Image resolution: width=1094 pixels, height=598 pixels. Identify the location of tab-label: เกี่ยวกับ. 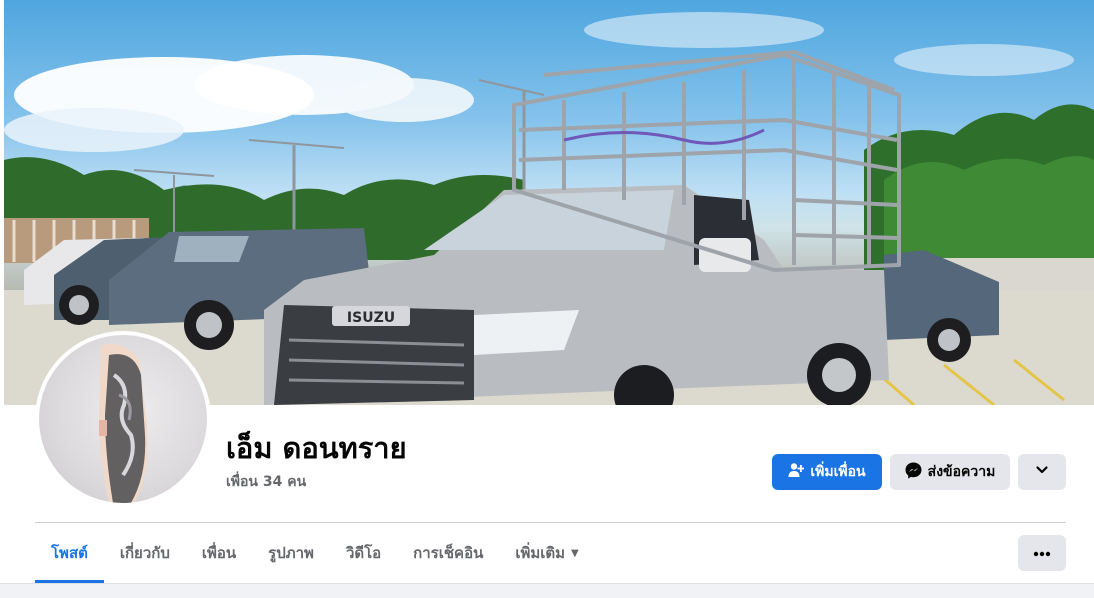
(144, 553).